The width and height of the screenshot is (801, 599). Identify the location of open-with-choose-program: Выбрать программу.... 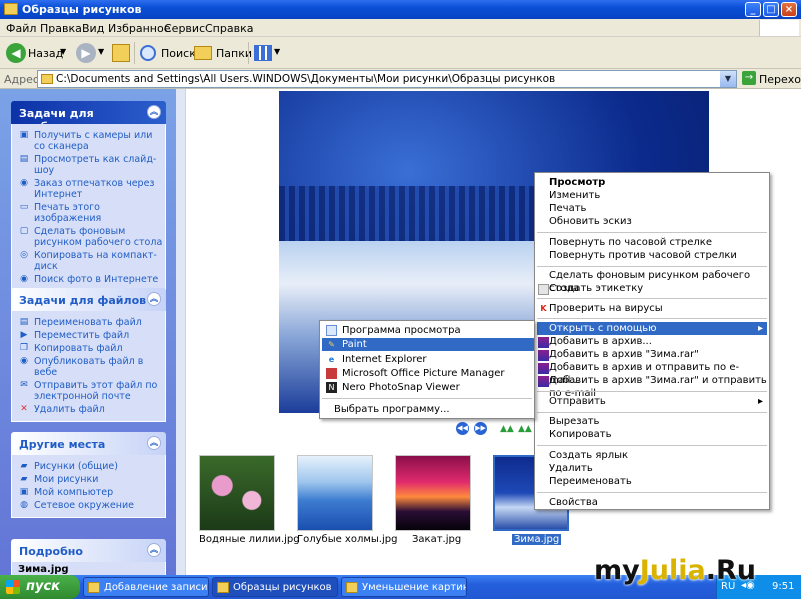
(433, 409).